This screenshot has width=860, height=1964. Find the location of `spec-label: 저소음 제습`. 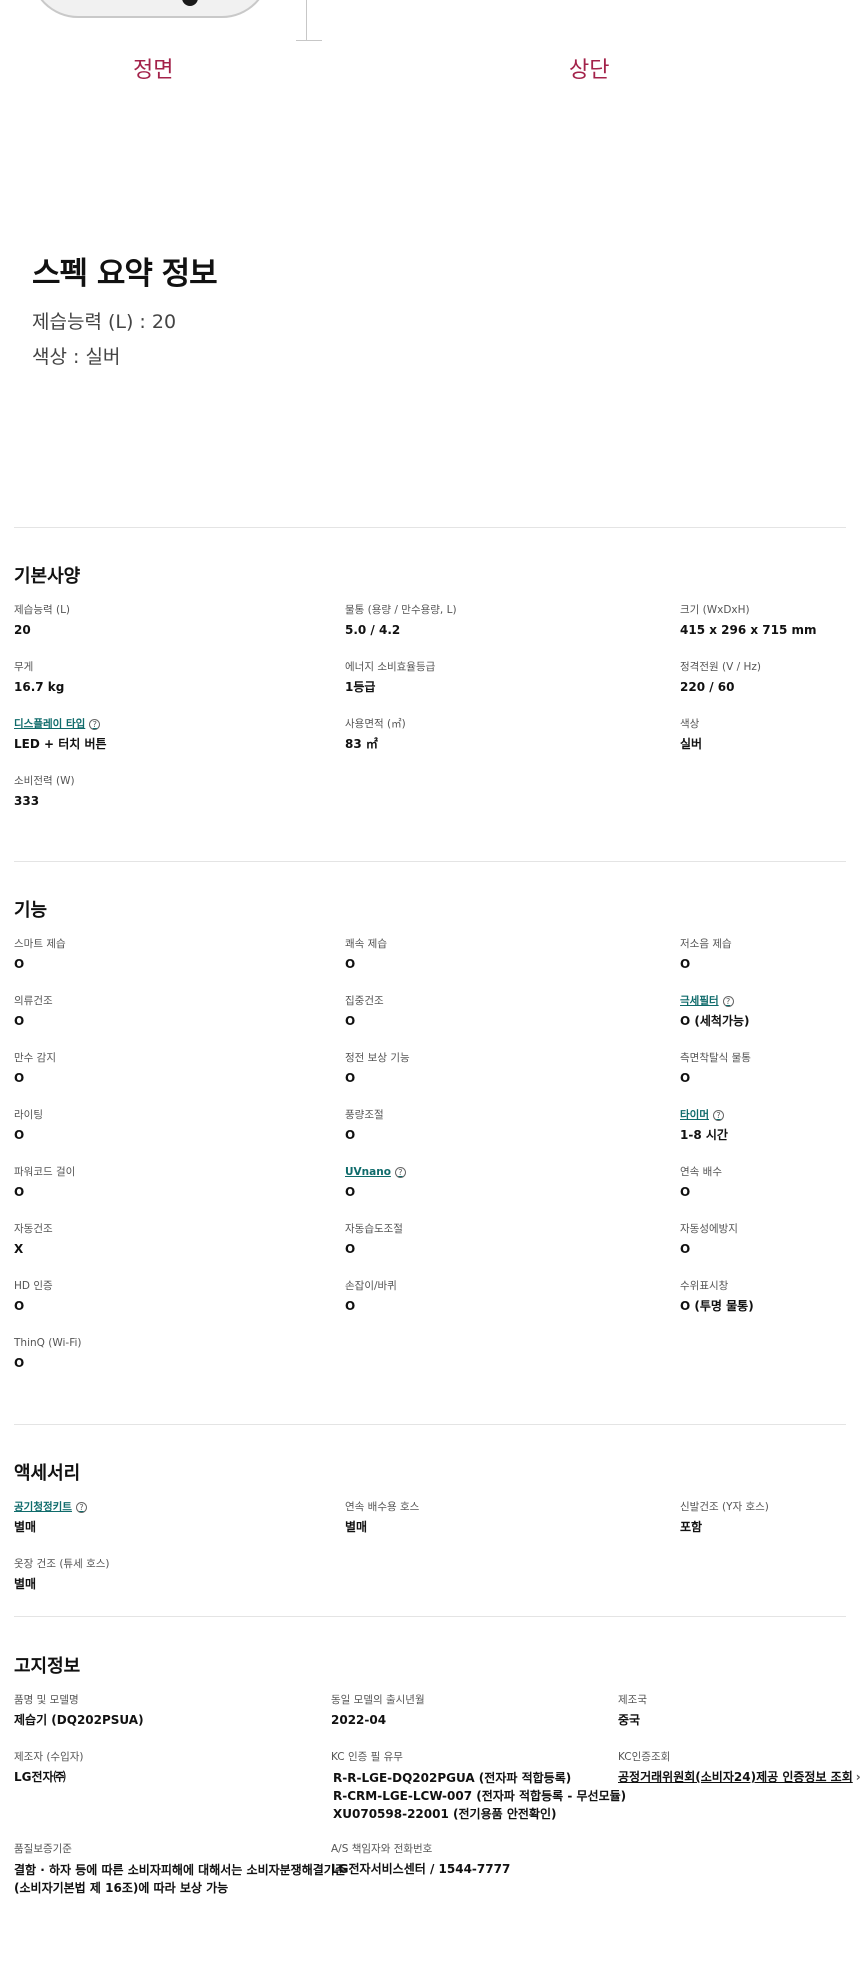

spec-label: 저소음 제습 is located at coordinates (770, 944).